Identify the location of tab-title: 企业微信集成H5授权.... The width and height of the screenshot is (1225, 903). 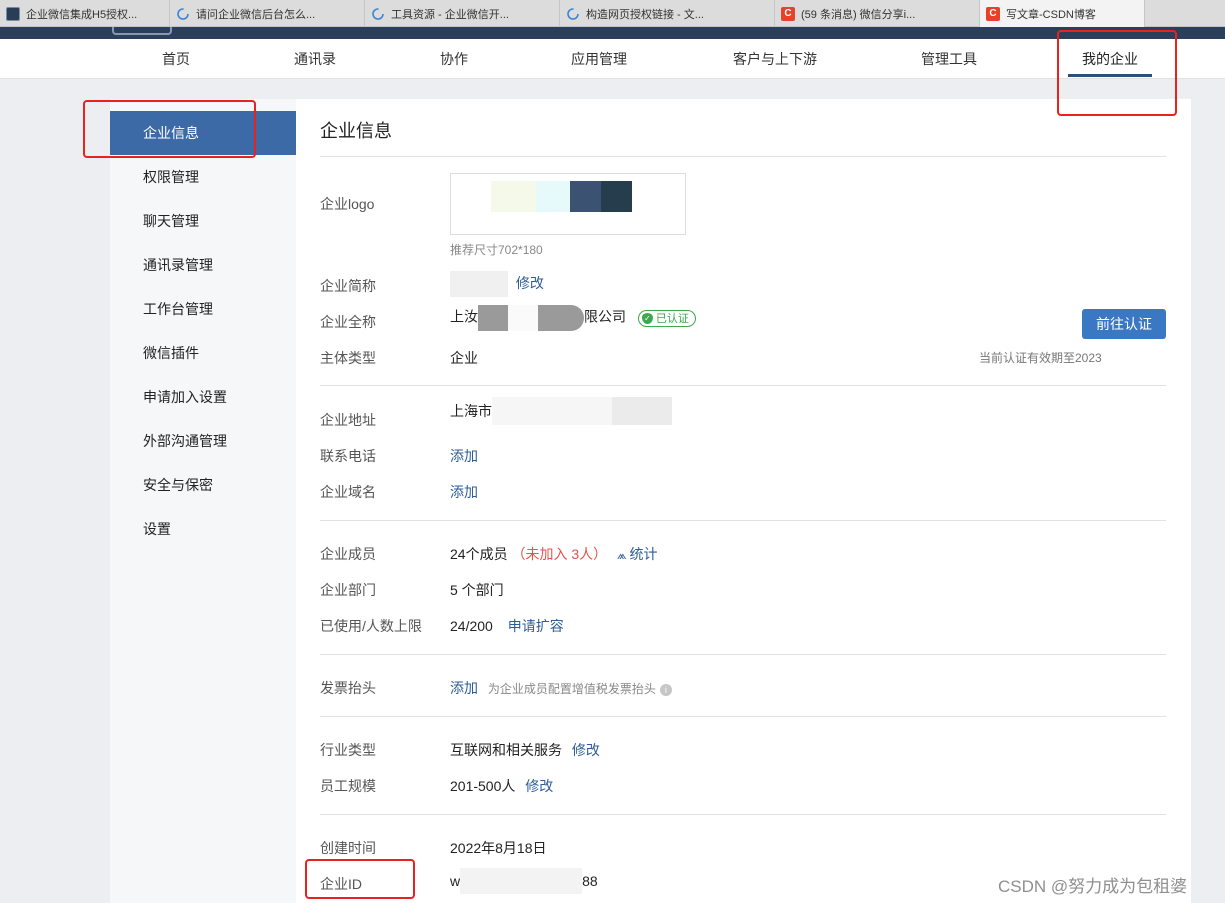
(82, 14).